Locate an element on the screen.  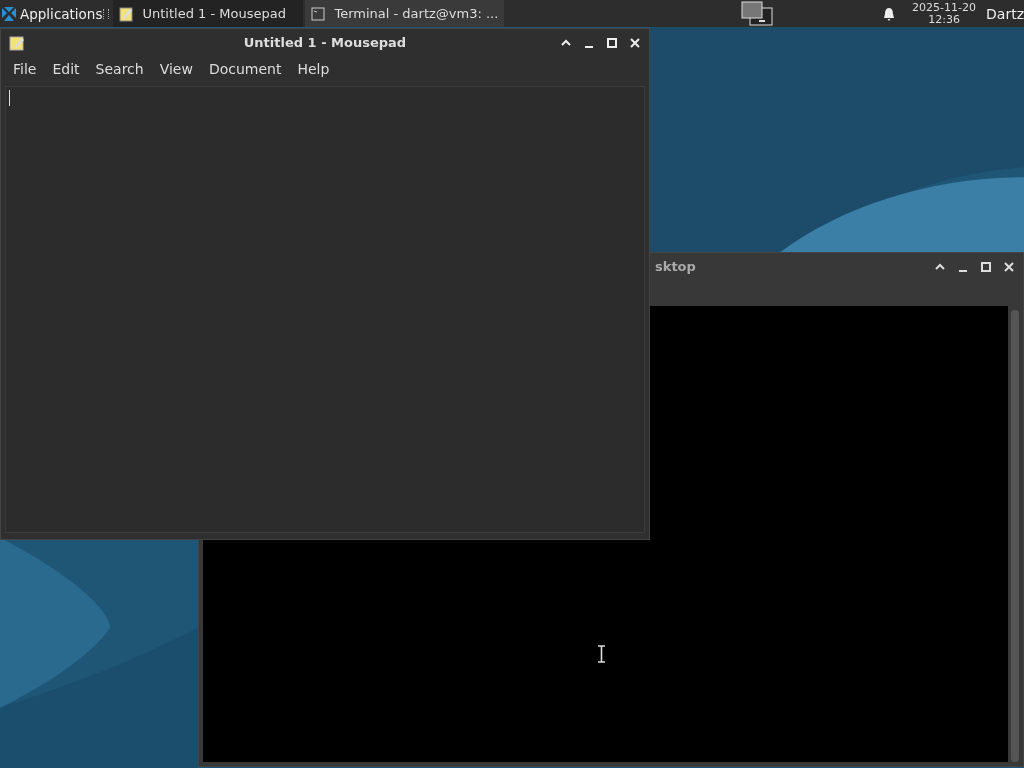
logo-icon is located at coordinates (9, 13).